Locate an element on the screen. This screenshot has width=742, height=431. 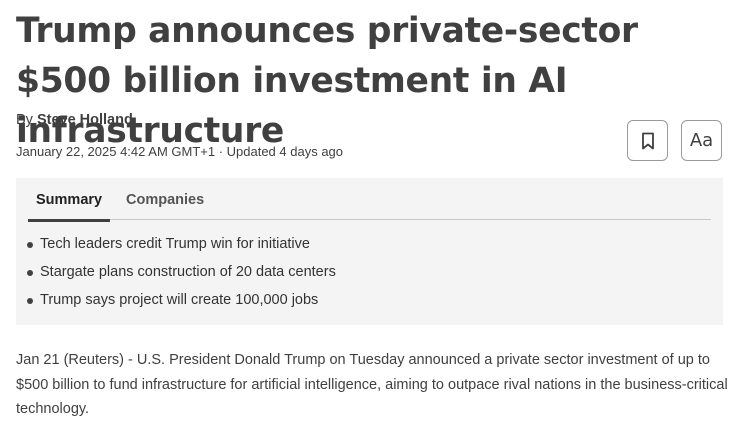
author-link: Steve Holland is located at coordinates (85, 120).